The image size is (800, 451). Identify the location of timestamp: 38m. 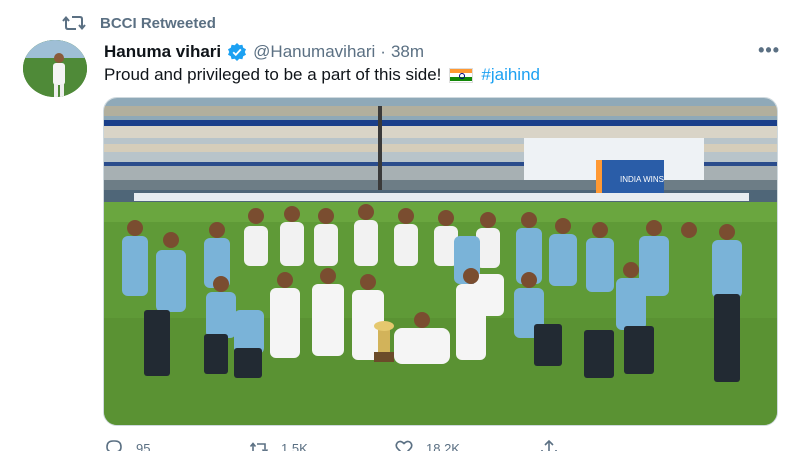
(407, 52).